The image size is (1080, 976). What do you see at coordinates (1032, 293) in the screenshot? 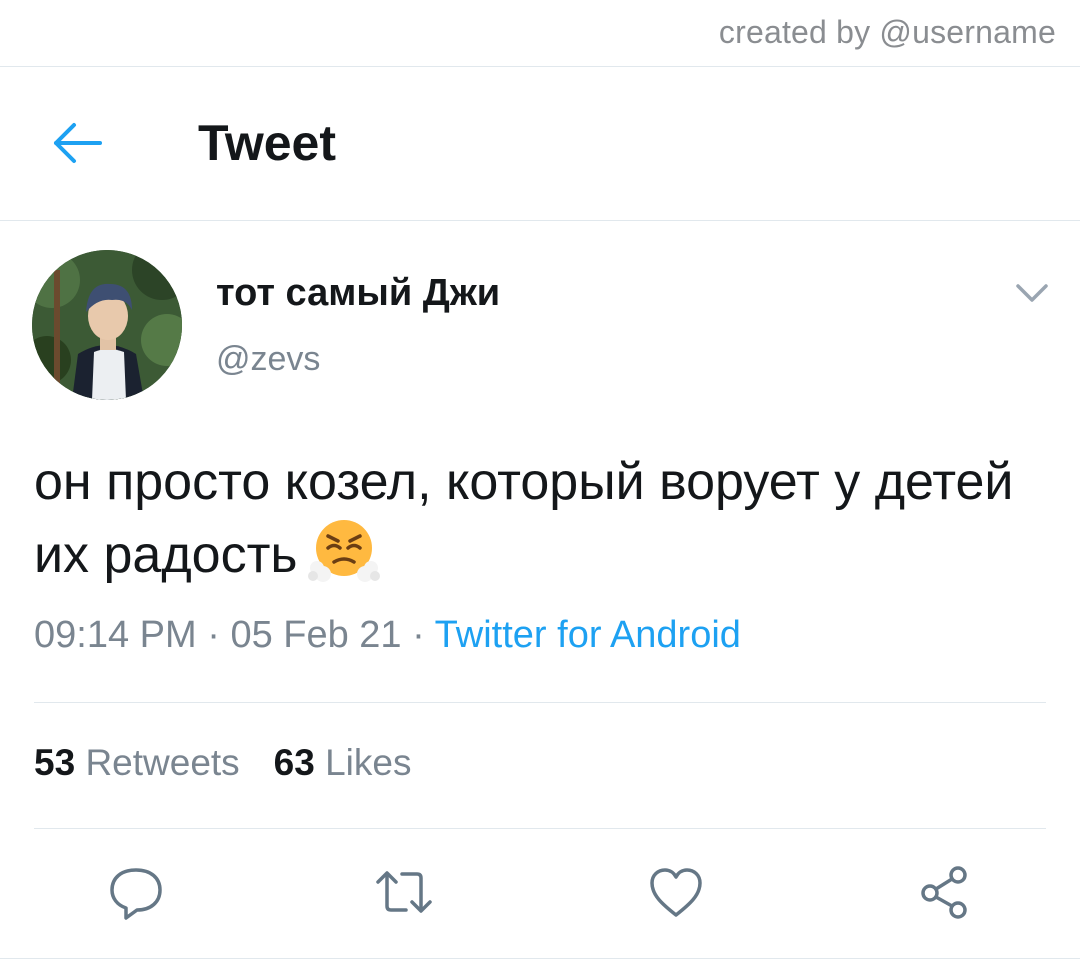
I see `chevron-down-icon` at bounding box center [1032, 293].